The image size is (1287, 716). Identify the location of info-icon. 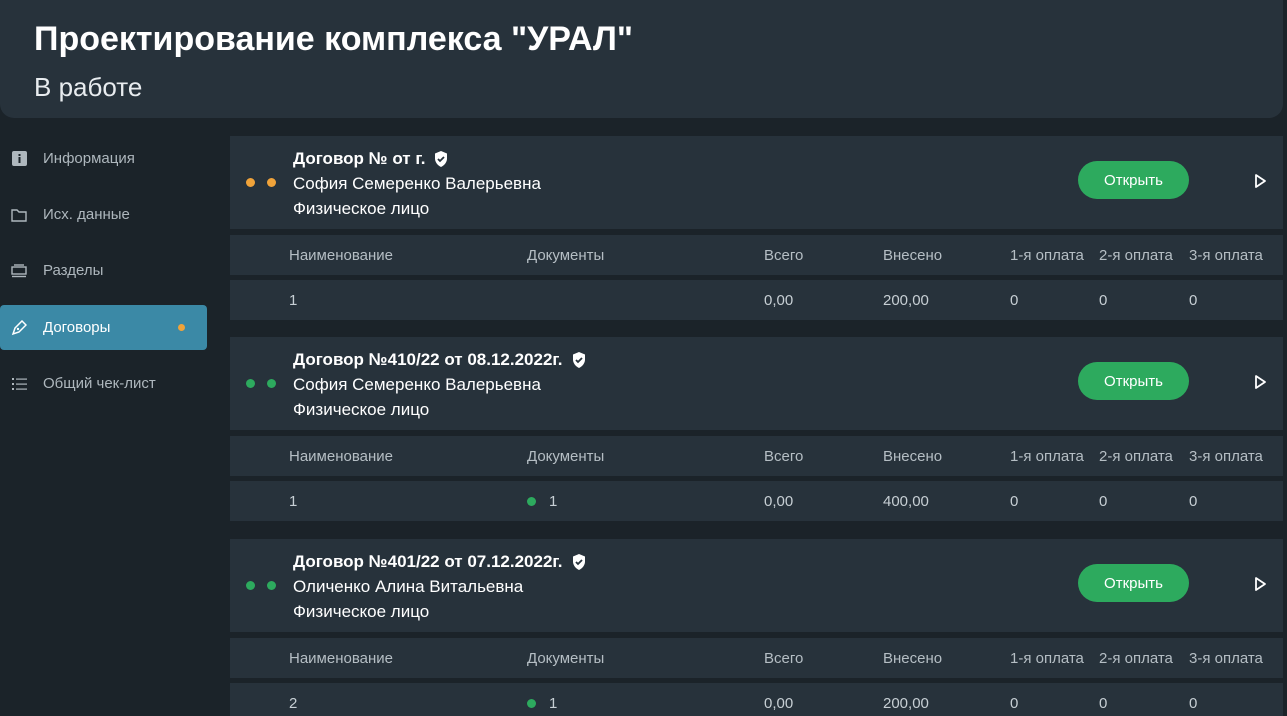
(19, 159).